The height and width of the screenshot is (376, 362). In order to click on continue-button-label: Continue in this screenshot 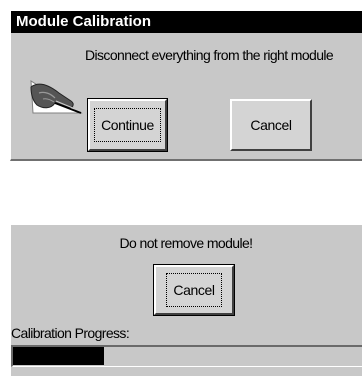, I will do `click(127, 125)`.